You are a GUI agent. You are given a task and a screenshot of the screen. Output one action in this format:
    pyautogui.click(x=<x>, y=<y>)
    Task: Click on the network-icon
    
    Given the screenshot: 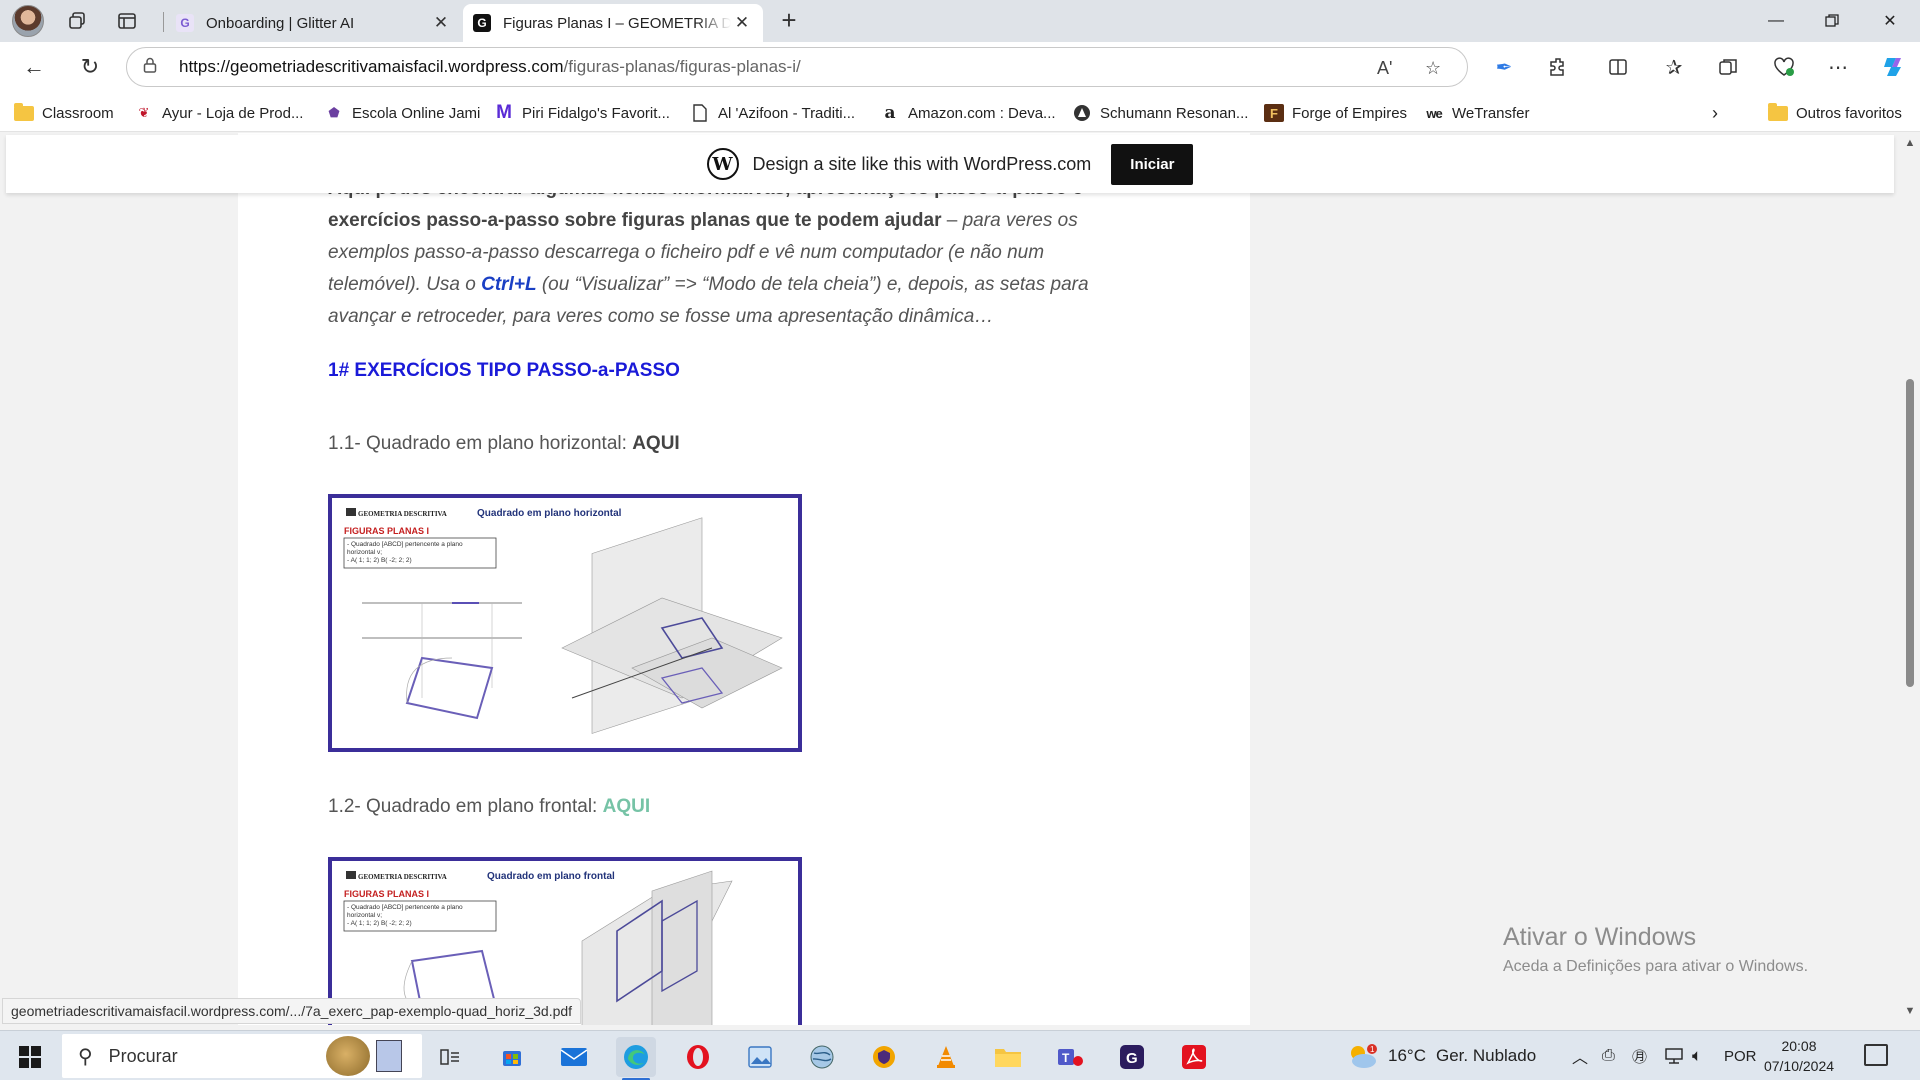 What is the action you would take?
    pyautogui.click(x=1674, y=1055)
    